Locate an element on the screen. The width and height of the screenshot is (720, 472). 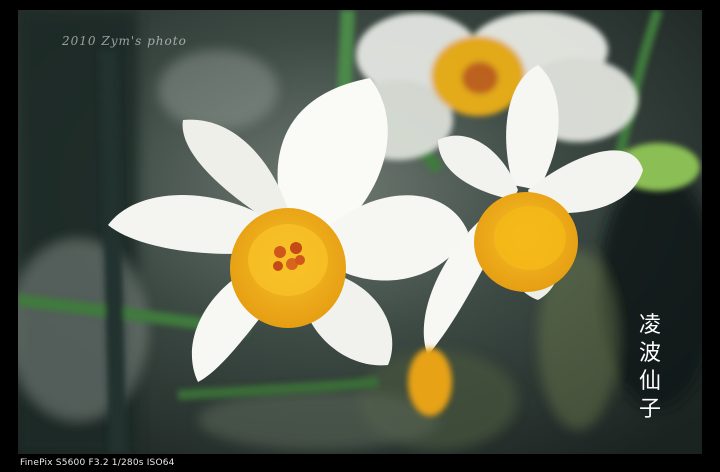
vertical-title: 凌 波 仙 子 is located at coordinates (650, 368).